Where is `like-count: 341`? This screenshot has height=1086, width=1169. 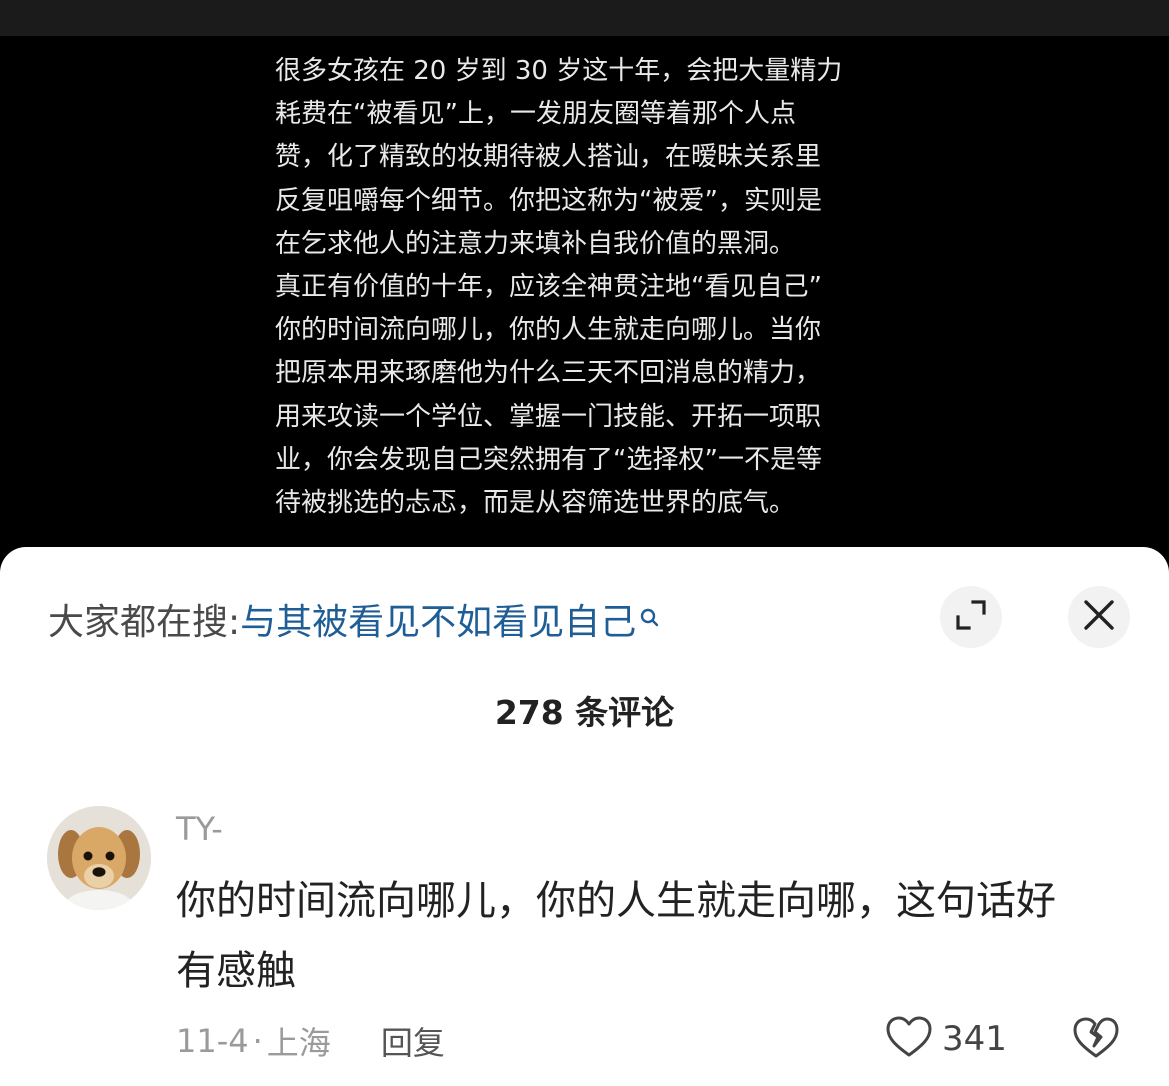 like-count: 341 is located at coordinates (974, 1039).